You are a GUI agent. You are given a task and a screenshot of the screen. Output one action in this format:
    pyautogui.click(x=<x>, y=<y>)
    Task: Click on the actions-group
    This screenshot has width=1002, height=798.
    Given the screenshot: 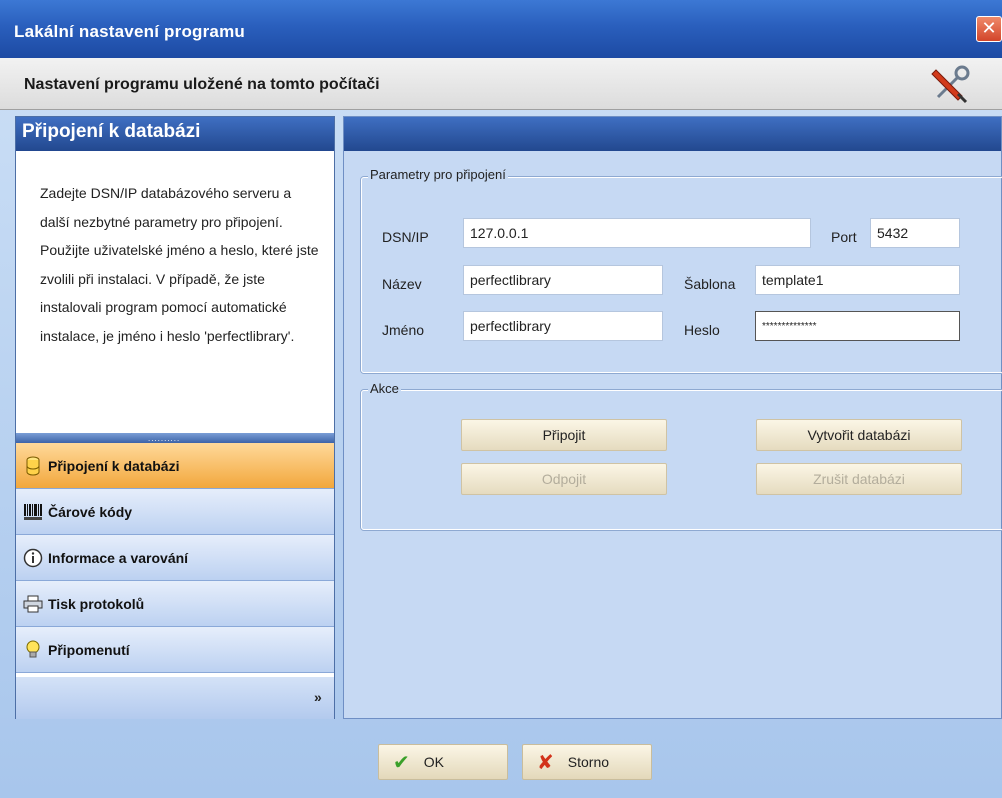 What is the action you would take?
    pyautogui.click(x=681, y=460)
    